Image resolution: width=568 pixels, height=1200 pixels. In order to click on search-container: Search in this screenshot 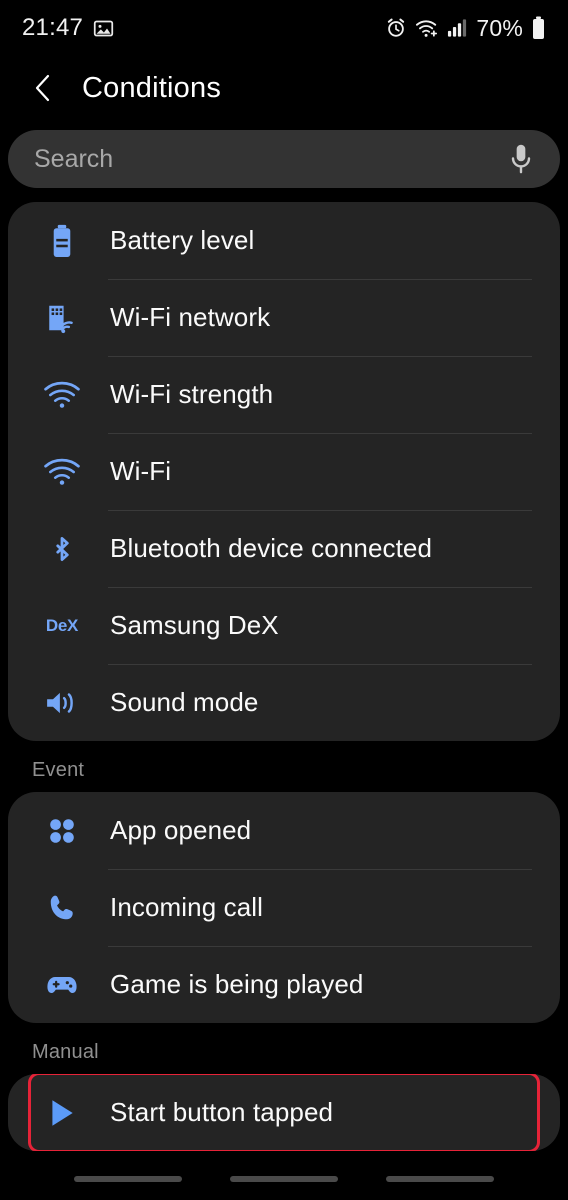, I will do `click(284, 154)`.